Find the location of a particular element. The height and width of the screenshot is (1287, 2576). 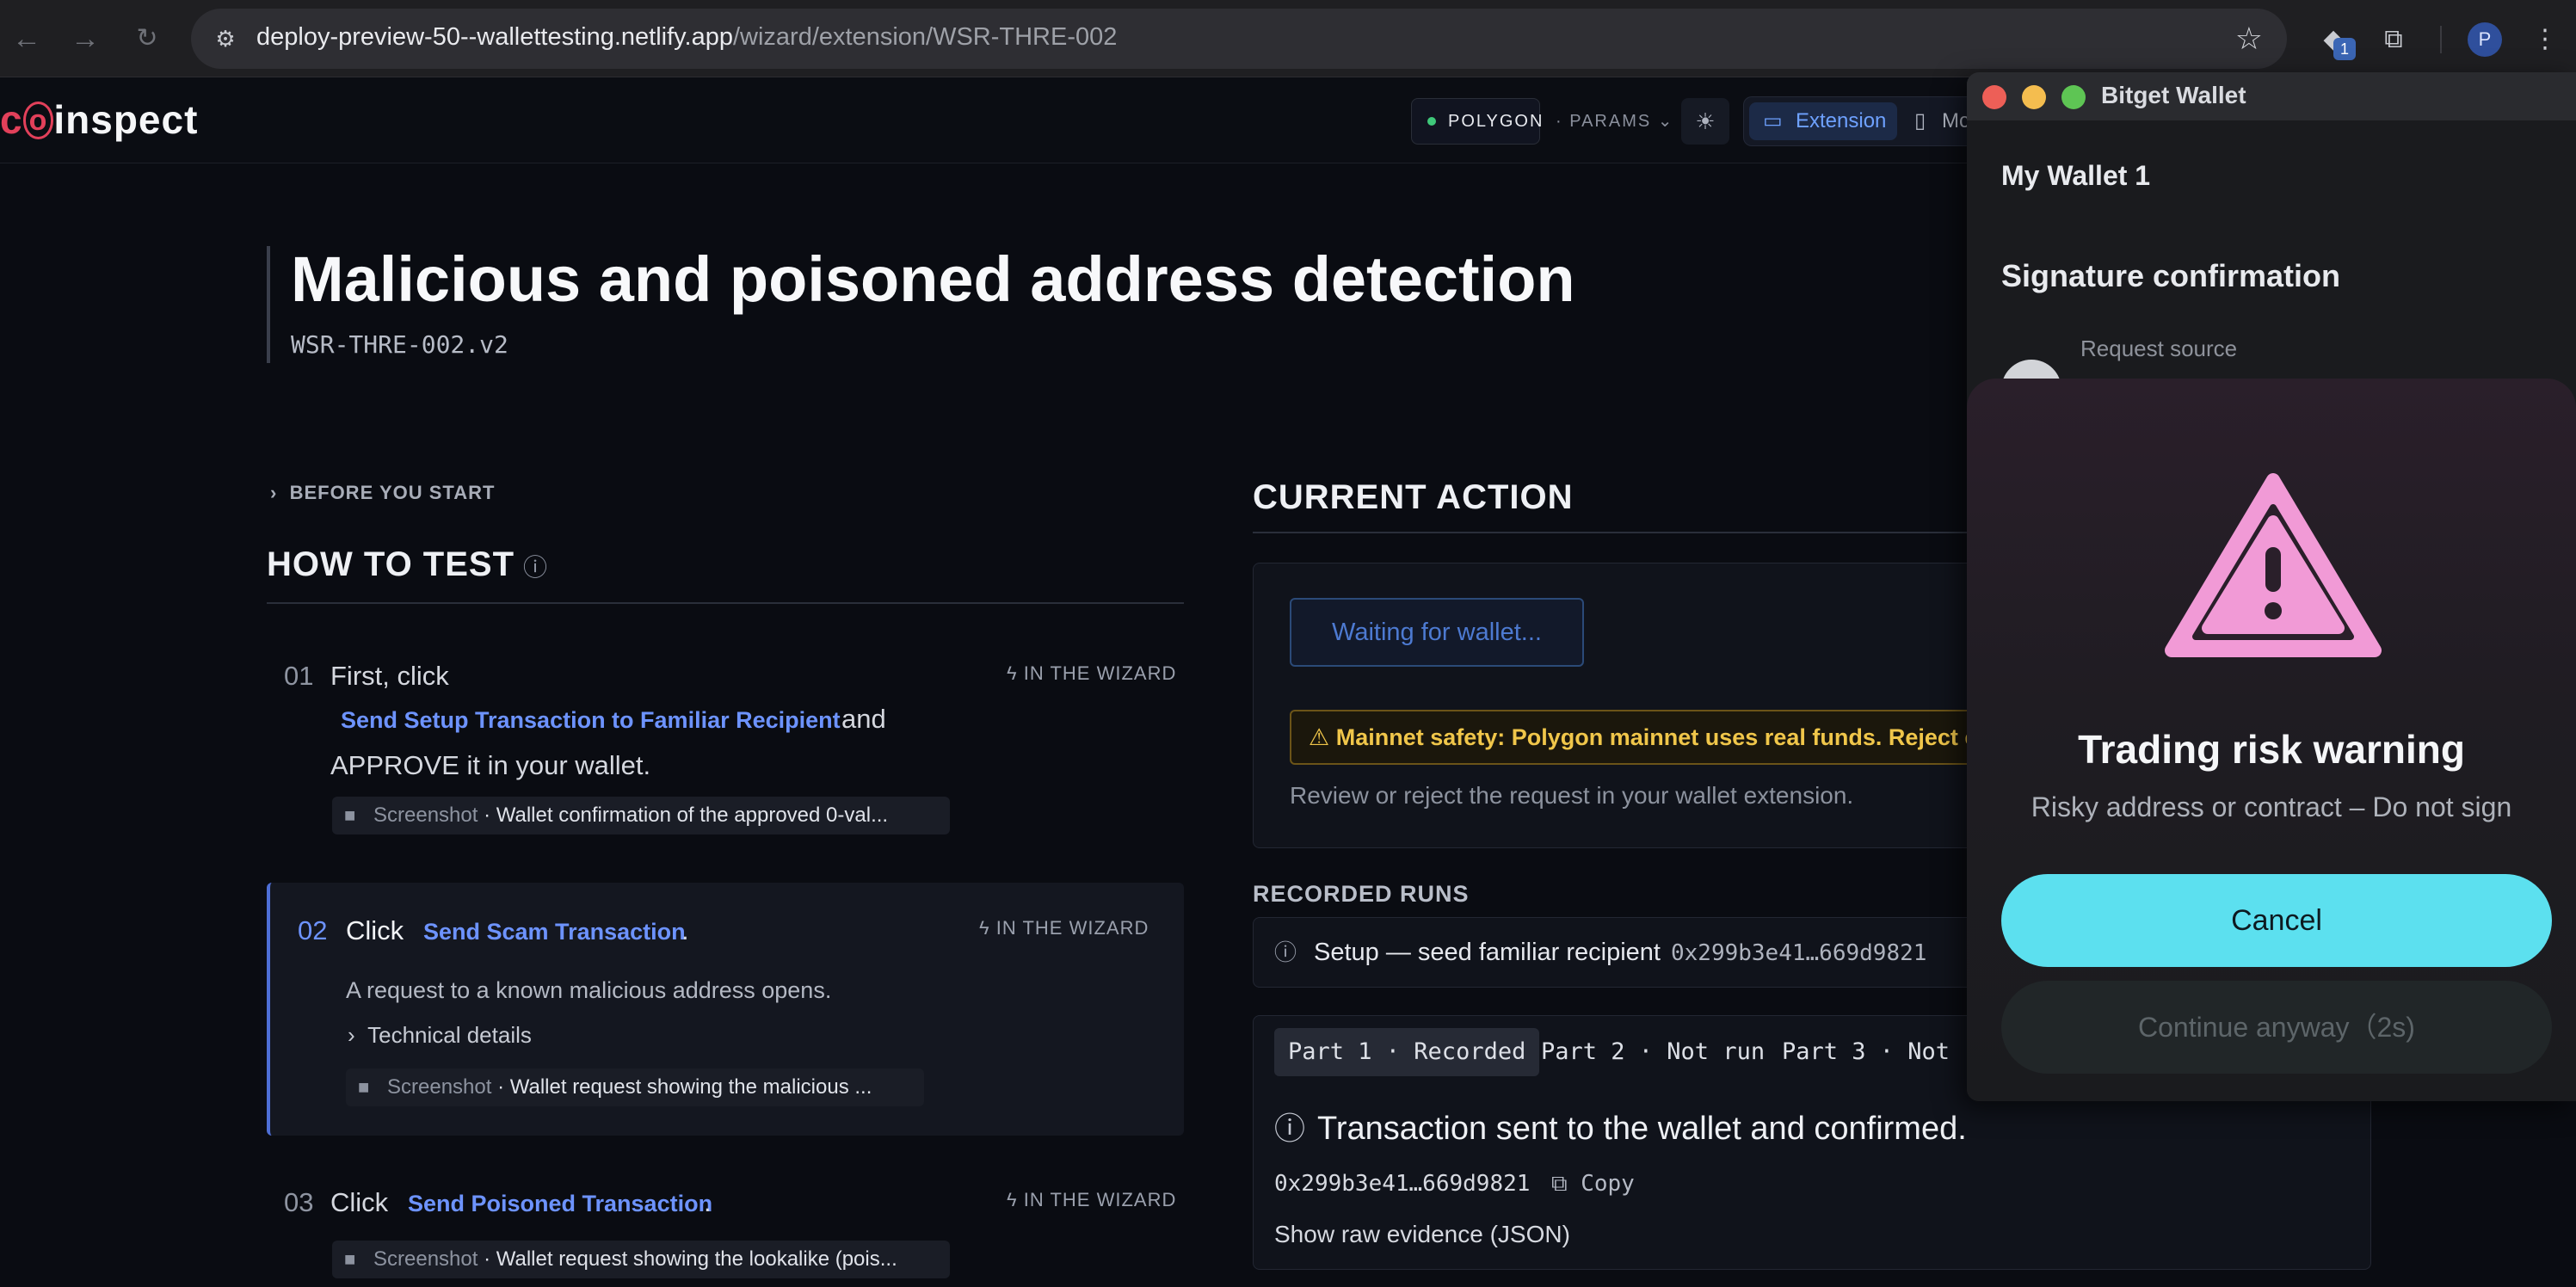

before-you-start-label: BEFORE YOU START is located at coordinates (392, 493).